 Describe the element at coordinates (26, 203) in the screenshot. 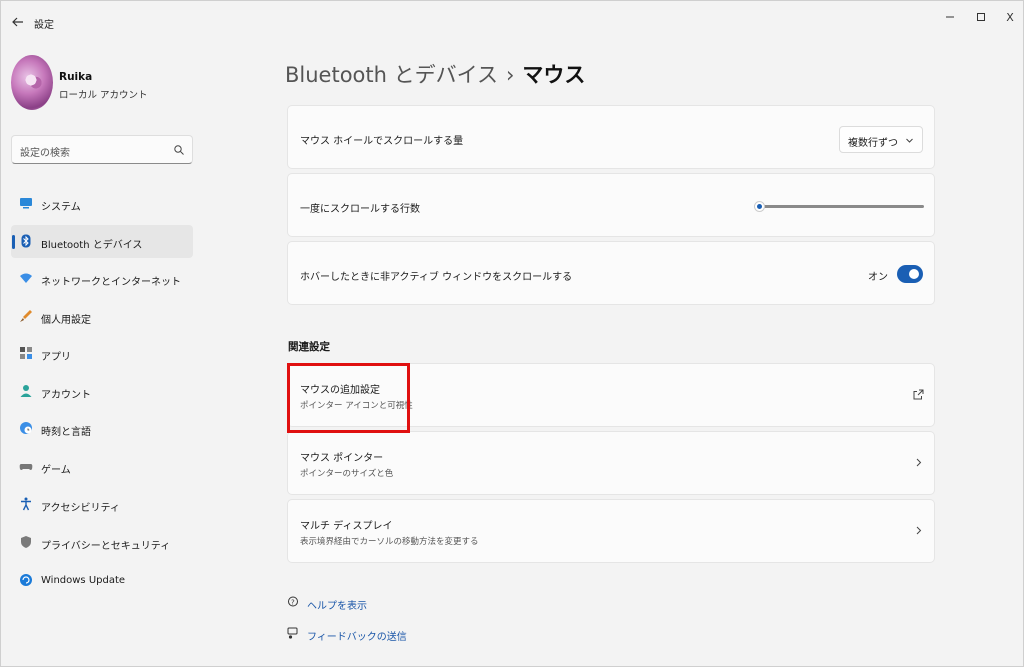

I see `monitor-icon` at that location.